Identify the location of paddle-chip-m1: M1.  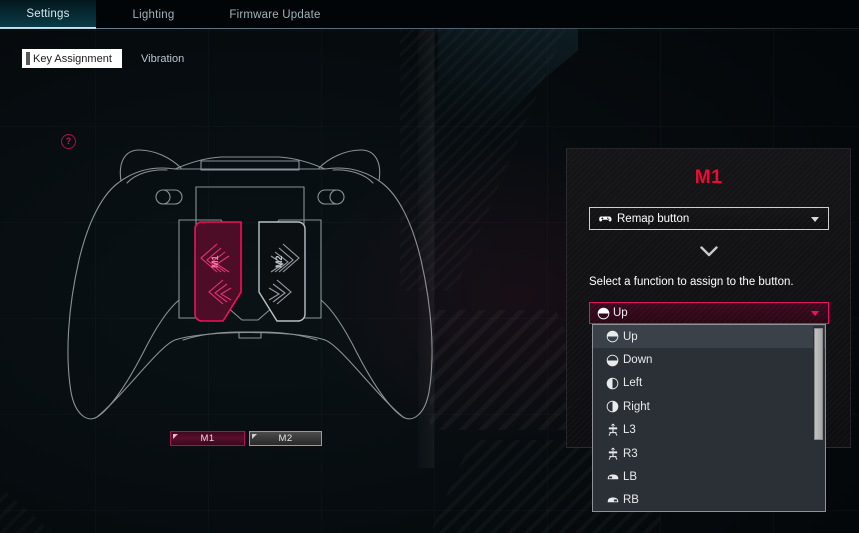
(207, 438).